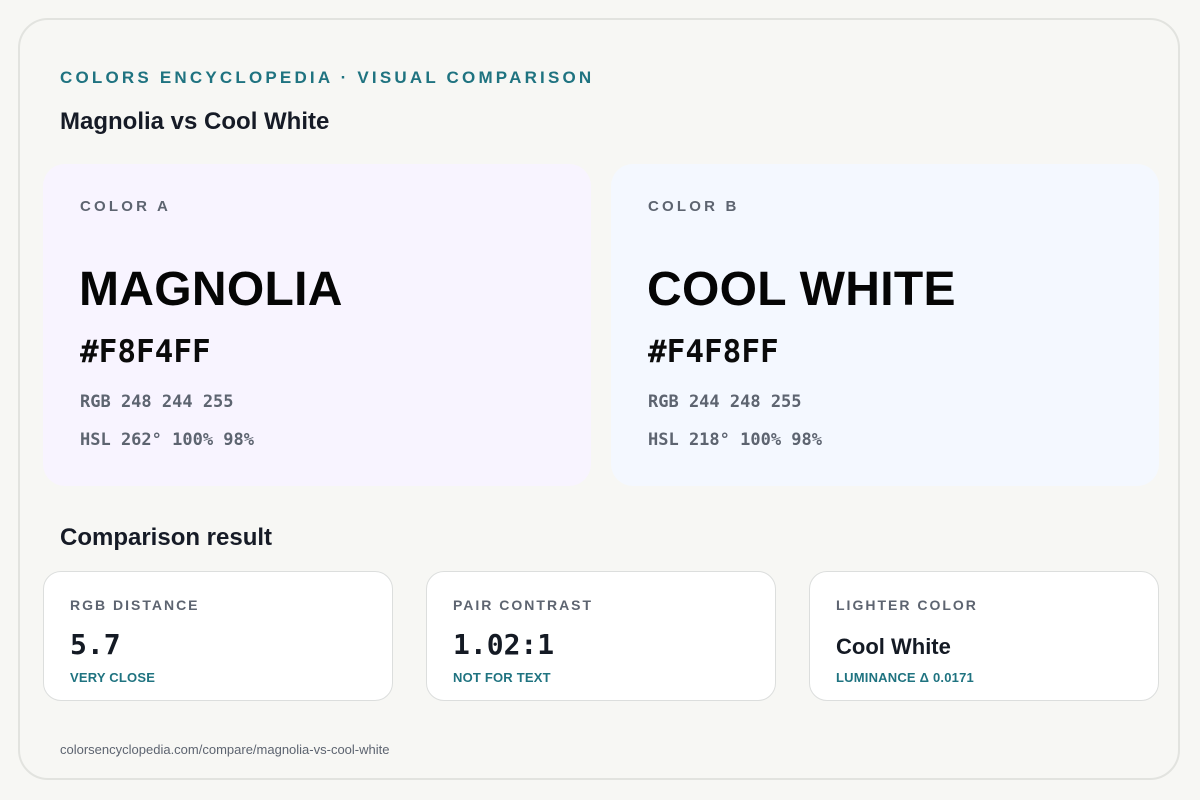 The width and height of the screenshot is (1200, 800). Describe the element at coordinates (195, 121) in the screenshot. I see `page-title: Magnolia vs Cool White` at that location.